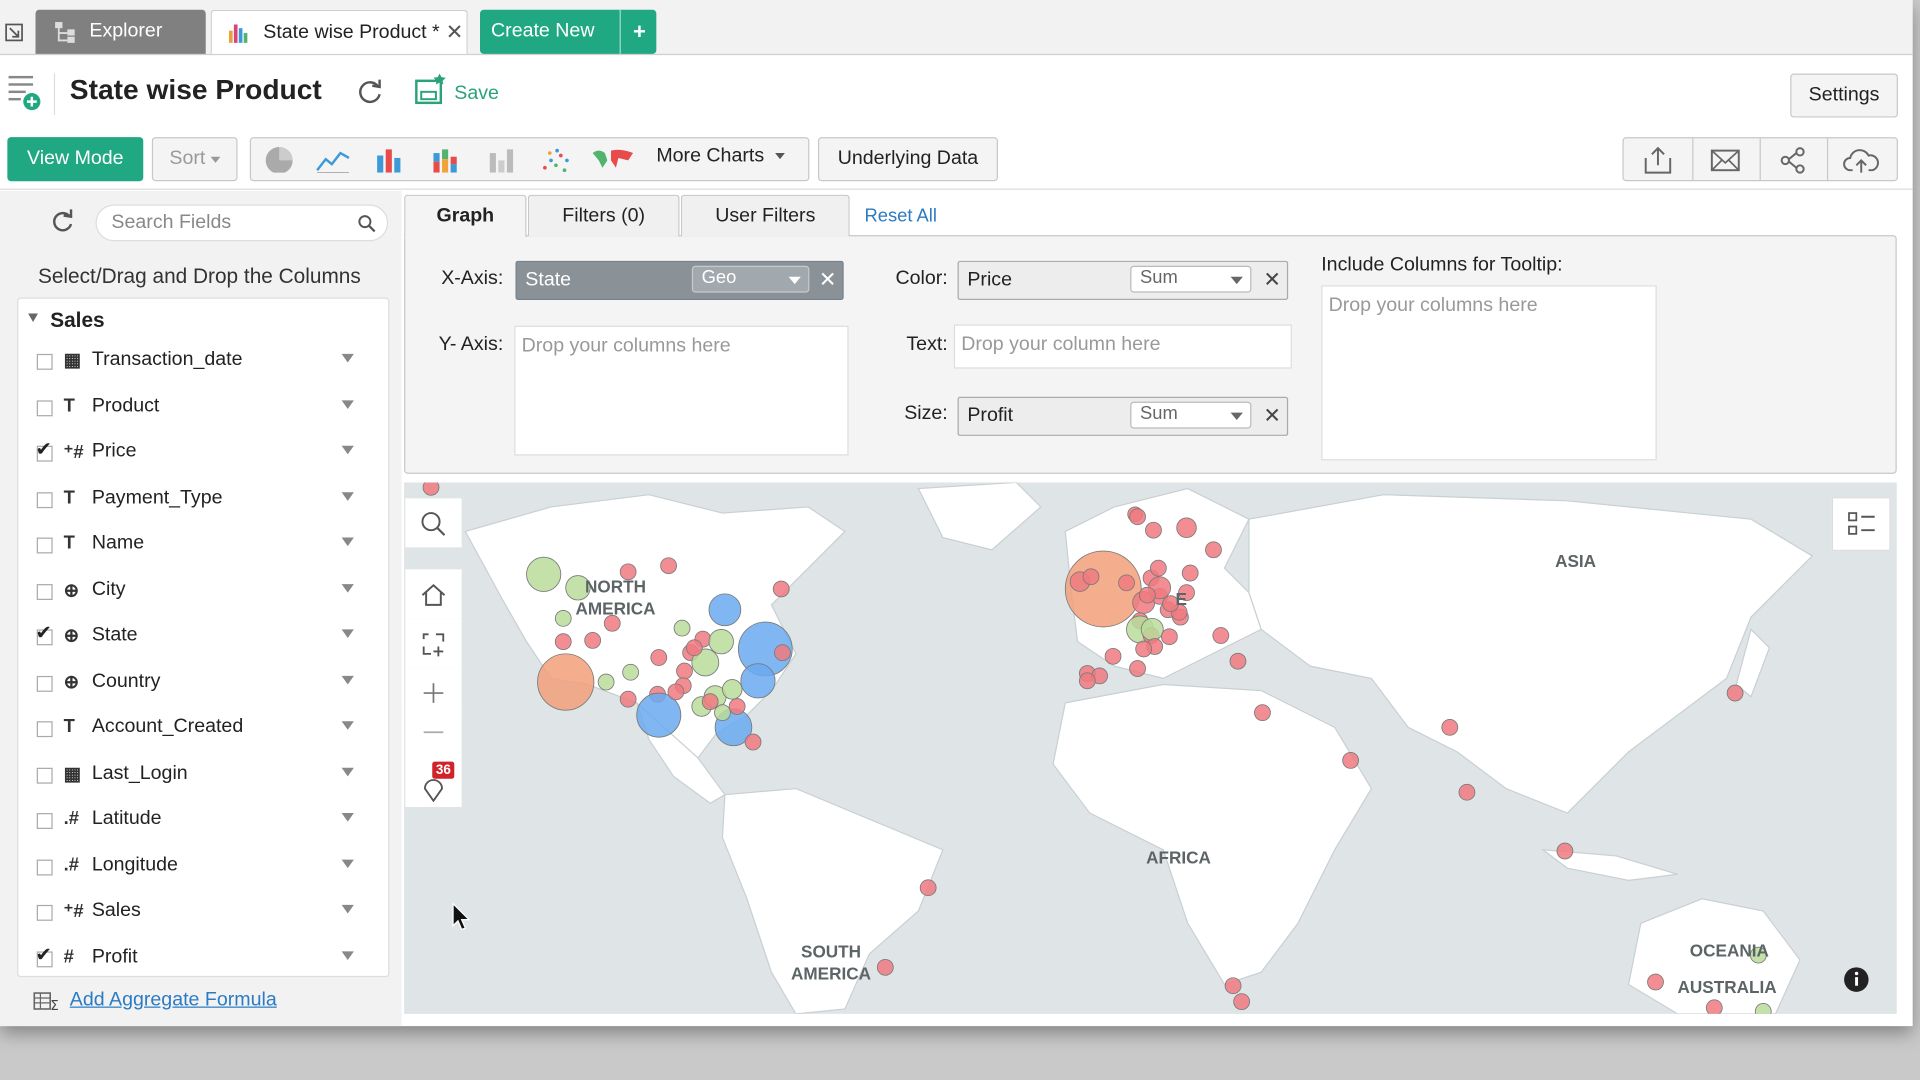 The image size is (1920, 1080). What do you see at coordinates (1489, 373) in the screenshot?
I see `tooltip-dropzone: Drop your columns here` at bounding box center [1489, 373].